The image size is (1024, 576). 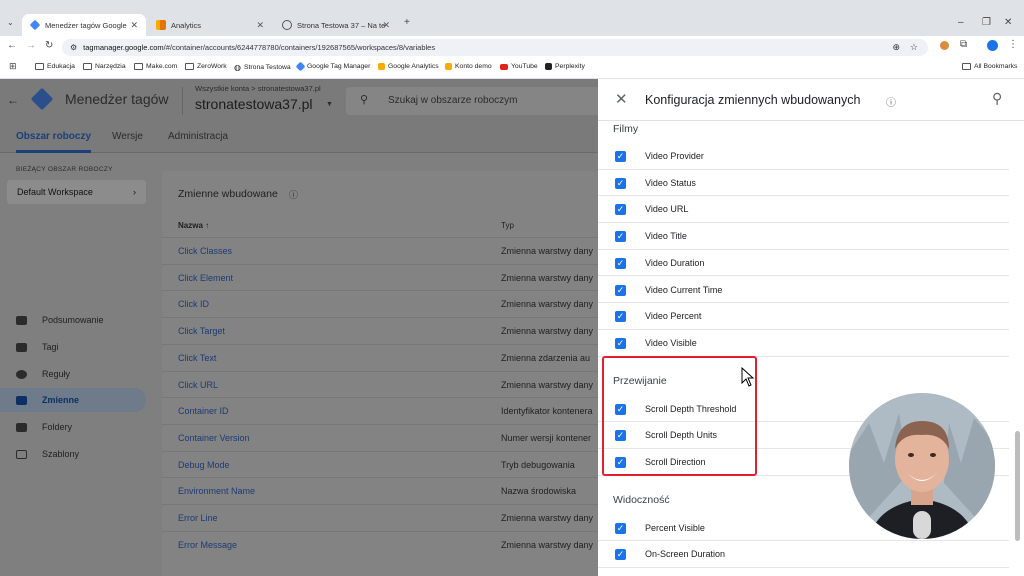 I want to click on nav-variables: Zmienne, so click(x=73, y=400).